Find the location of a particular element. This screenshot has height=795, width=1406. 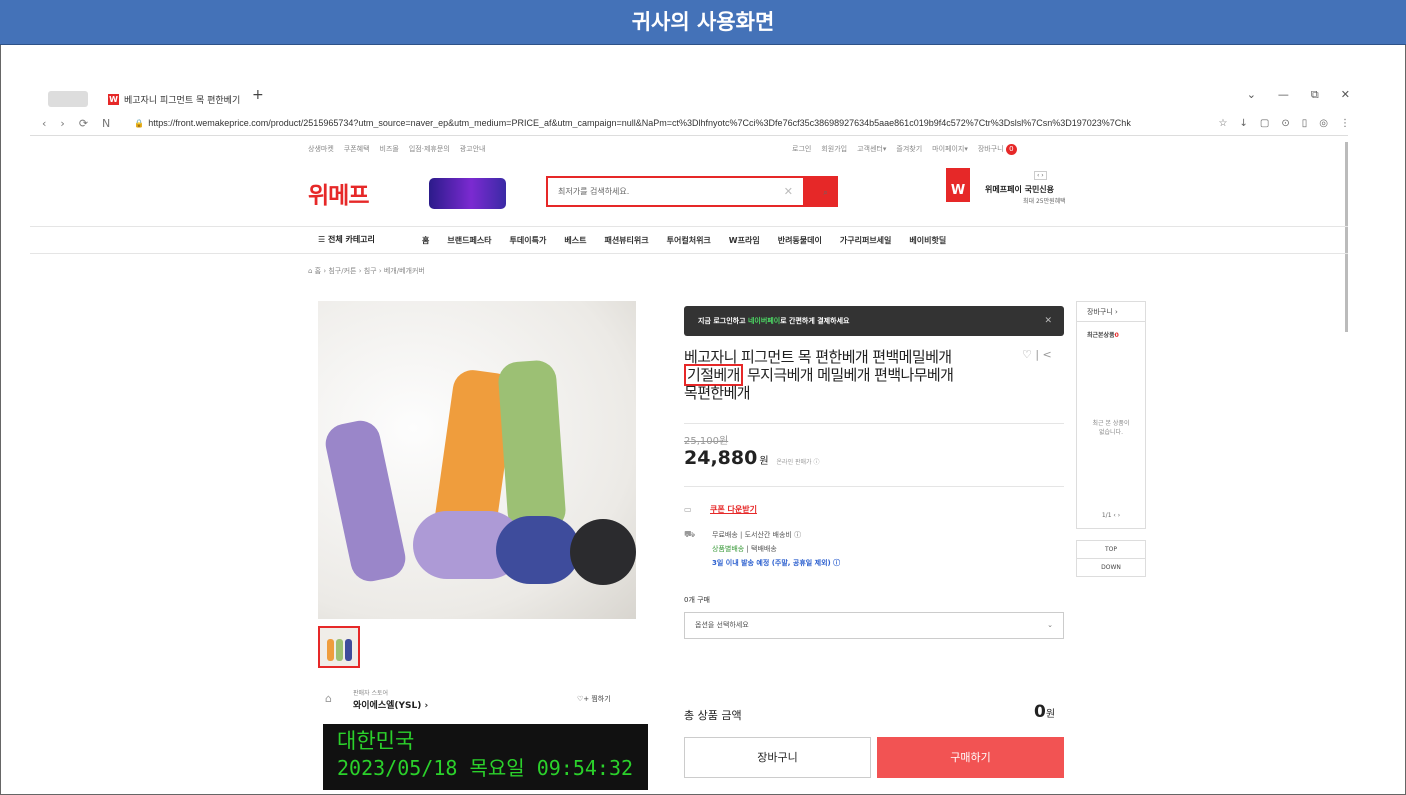

coupon-icon: ▭ is located at coordinates (688, 509).